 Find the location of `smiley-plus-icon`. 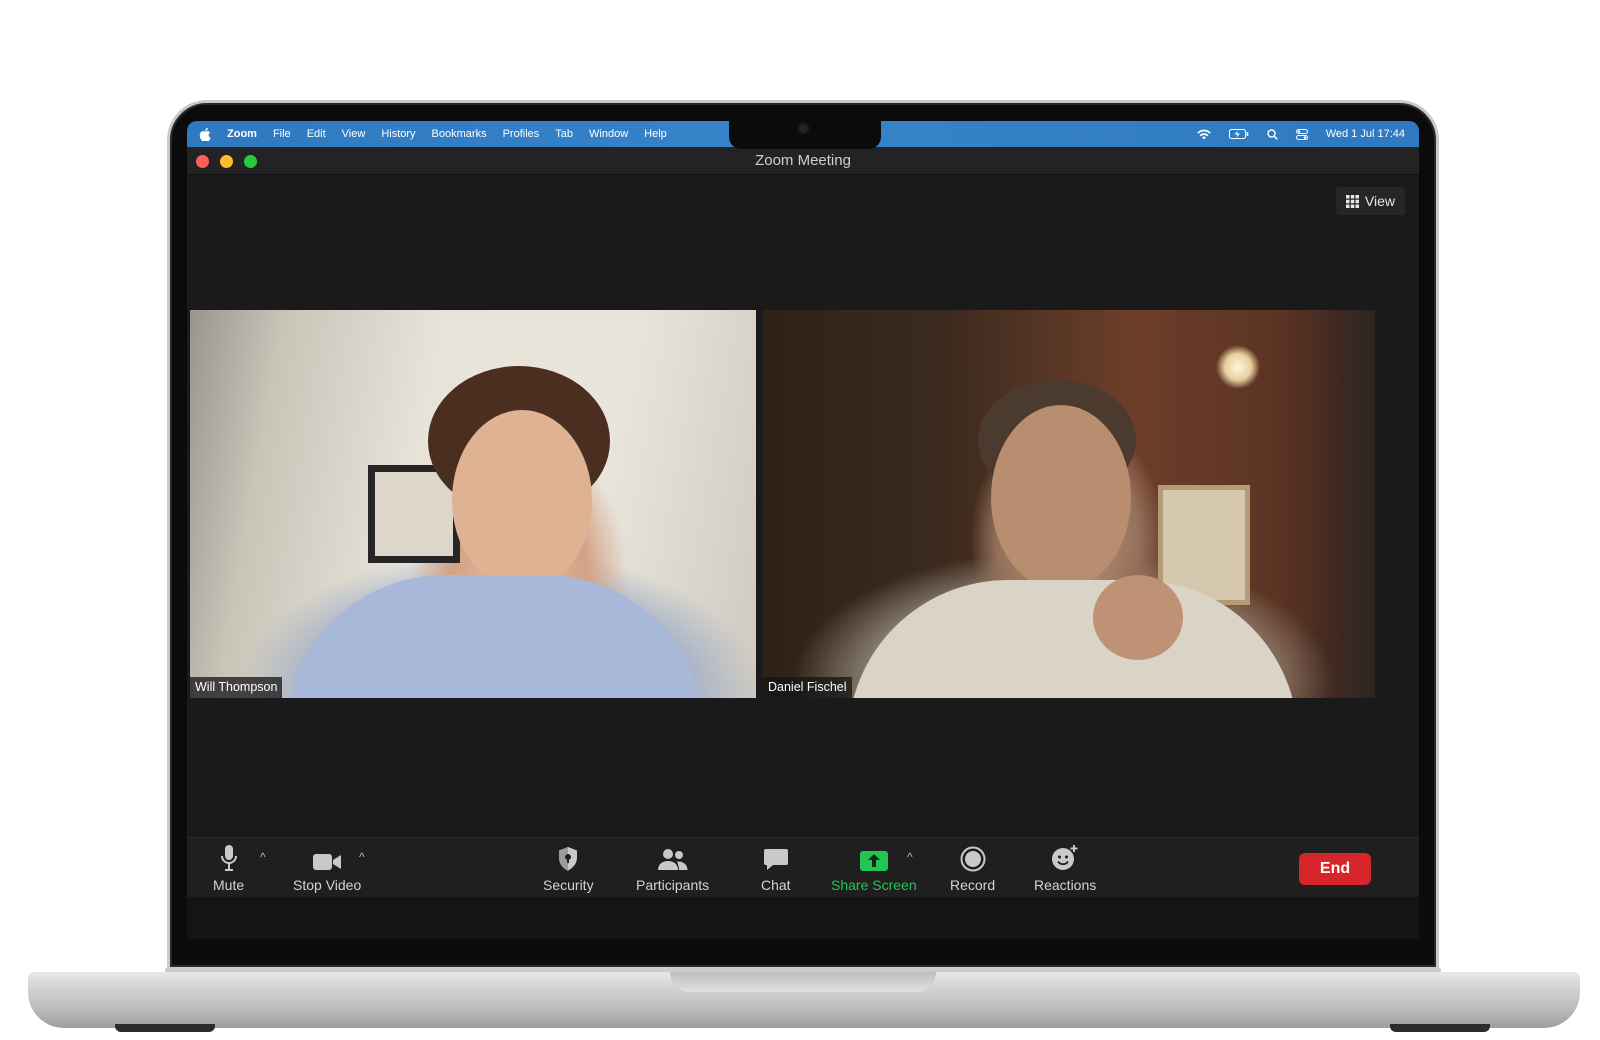

smiley-plus-icon is located at coordinates (1065, 857).